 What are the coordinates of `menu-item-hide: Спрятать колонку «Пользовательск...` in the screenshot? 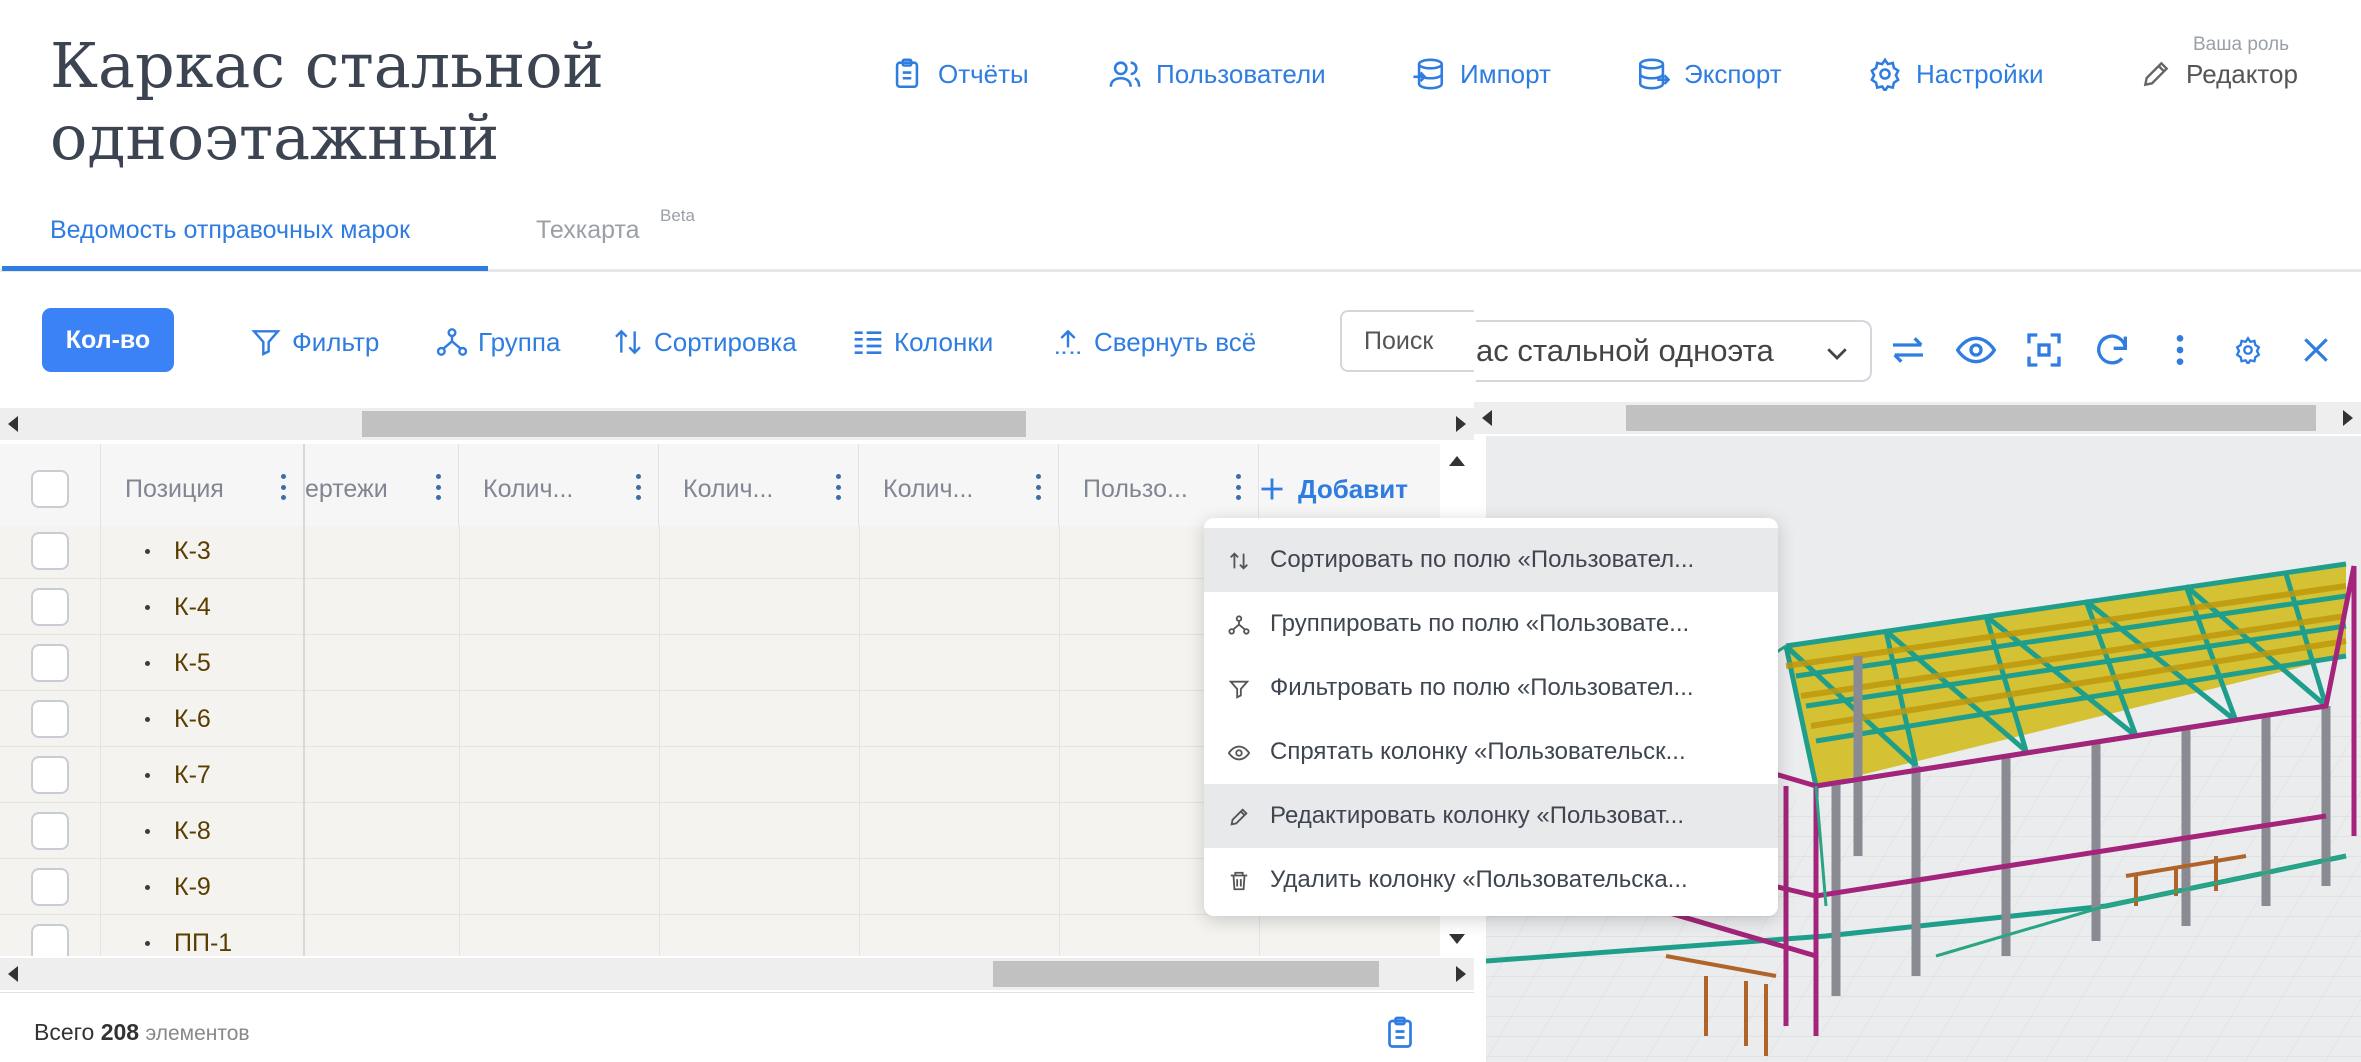 It's located at (1491, 752).